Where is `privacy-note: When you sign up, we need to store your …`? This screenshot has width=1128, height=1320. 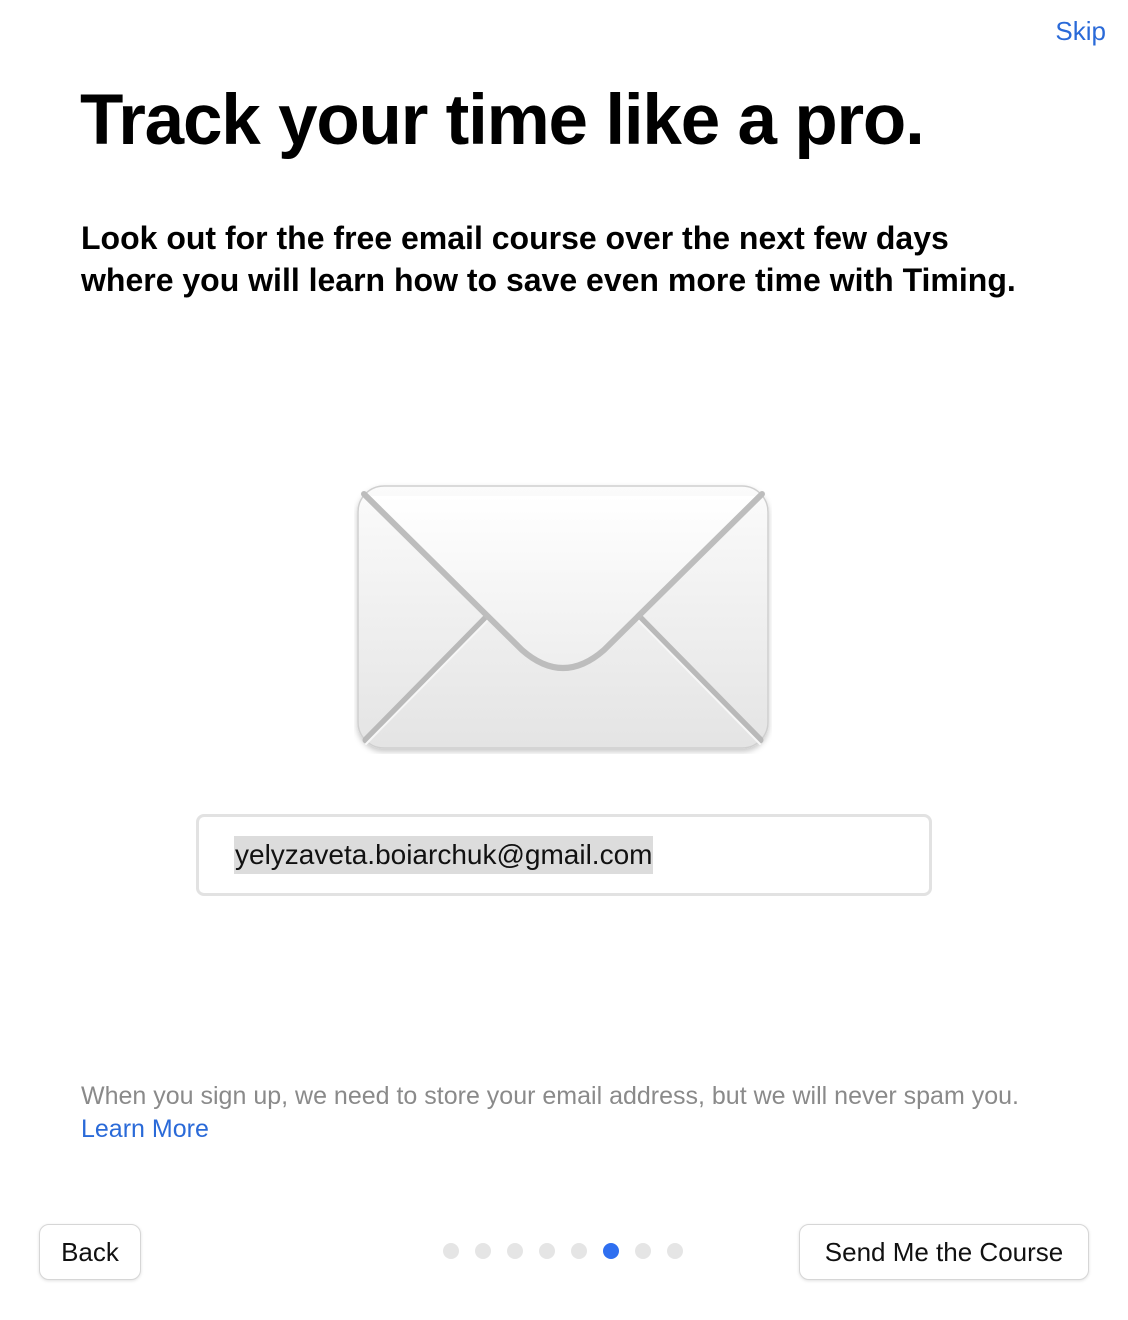 privacy-note: When you sign up, we need to store your … is located at coordinates (571, 1113).